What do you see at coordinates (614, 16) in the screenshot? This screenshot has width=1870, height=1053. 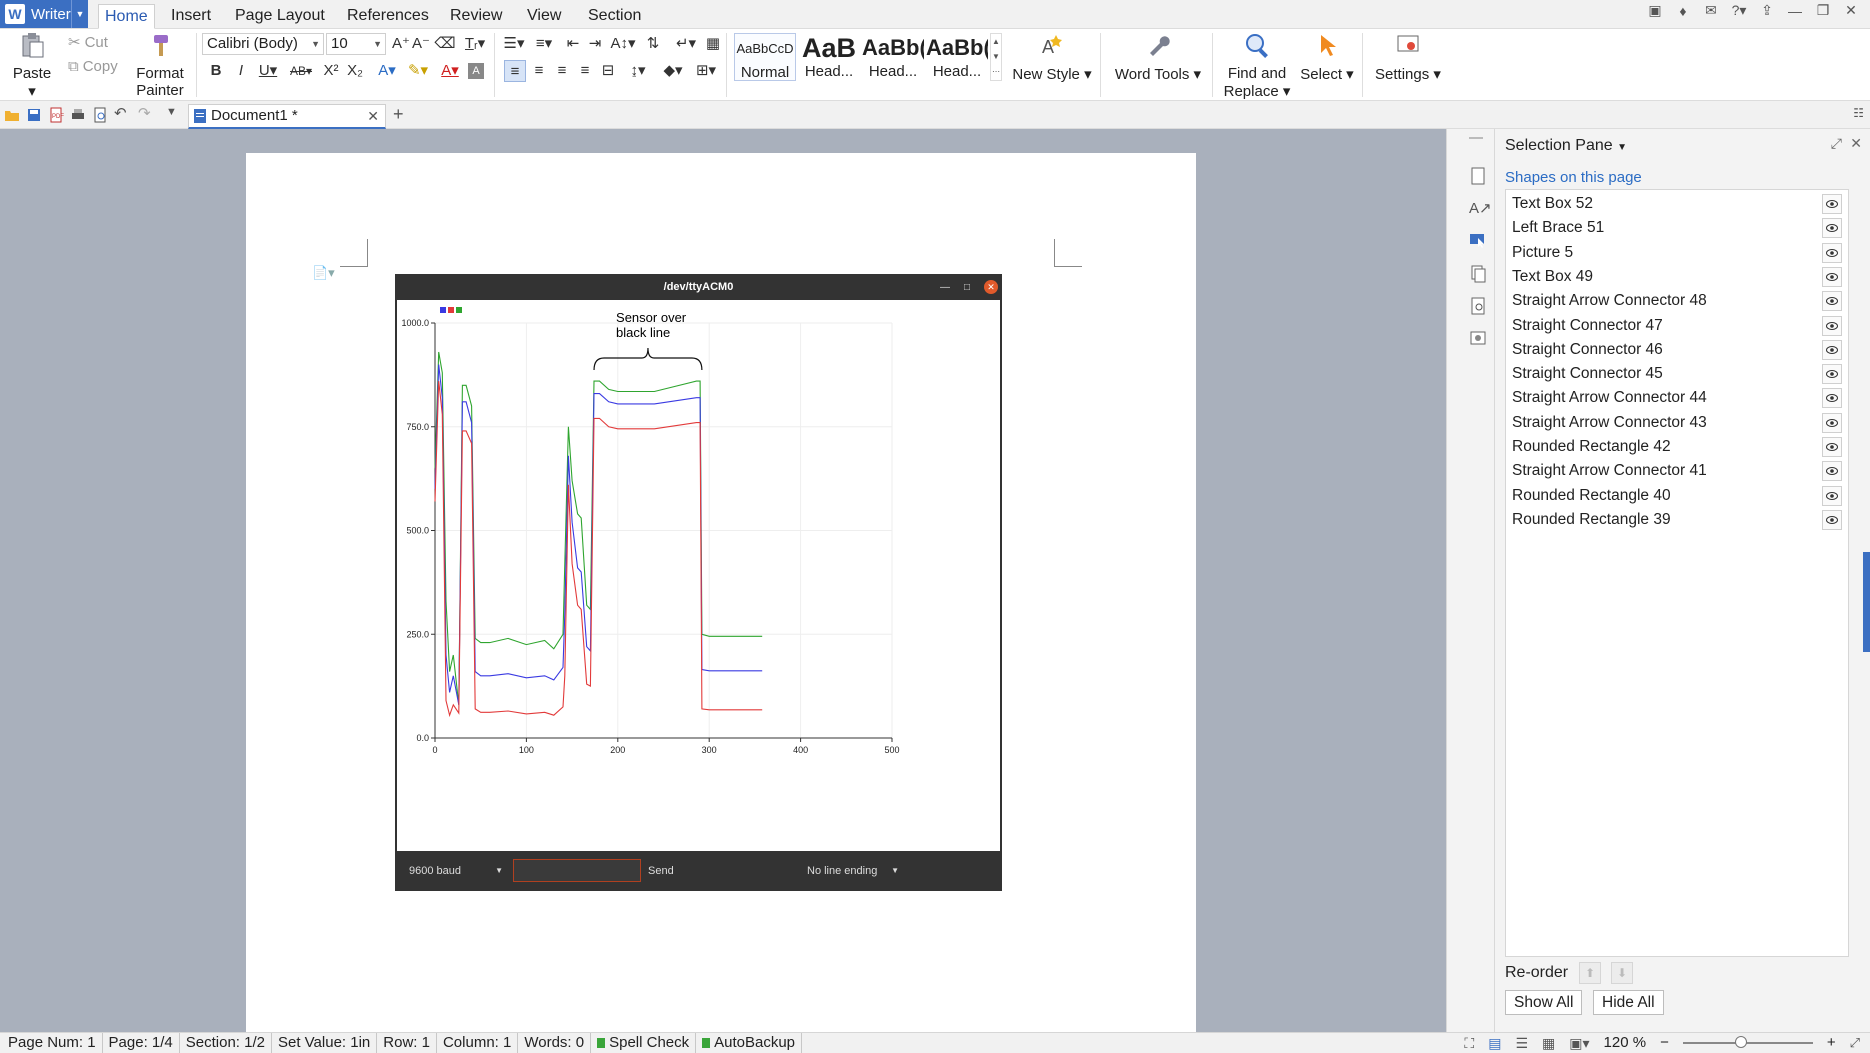 I see `tab-section: Section` at bounding box center [614, 16].